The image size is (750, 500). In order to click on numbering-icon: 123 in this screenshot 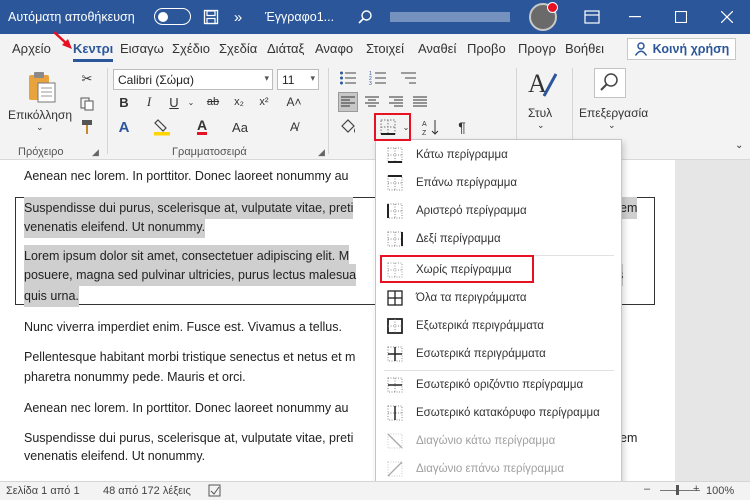, I will do `click(378, 78)`.